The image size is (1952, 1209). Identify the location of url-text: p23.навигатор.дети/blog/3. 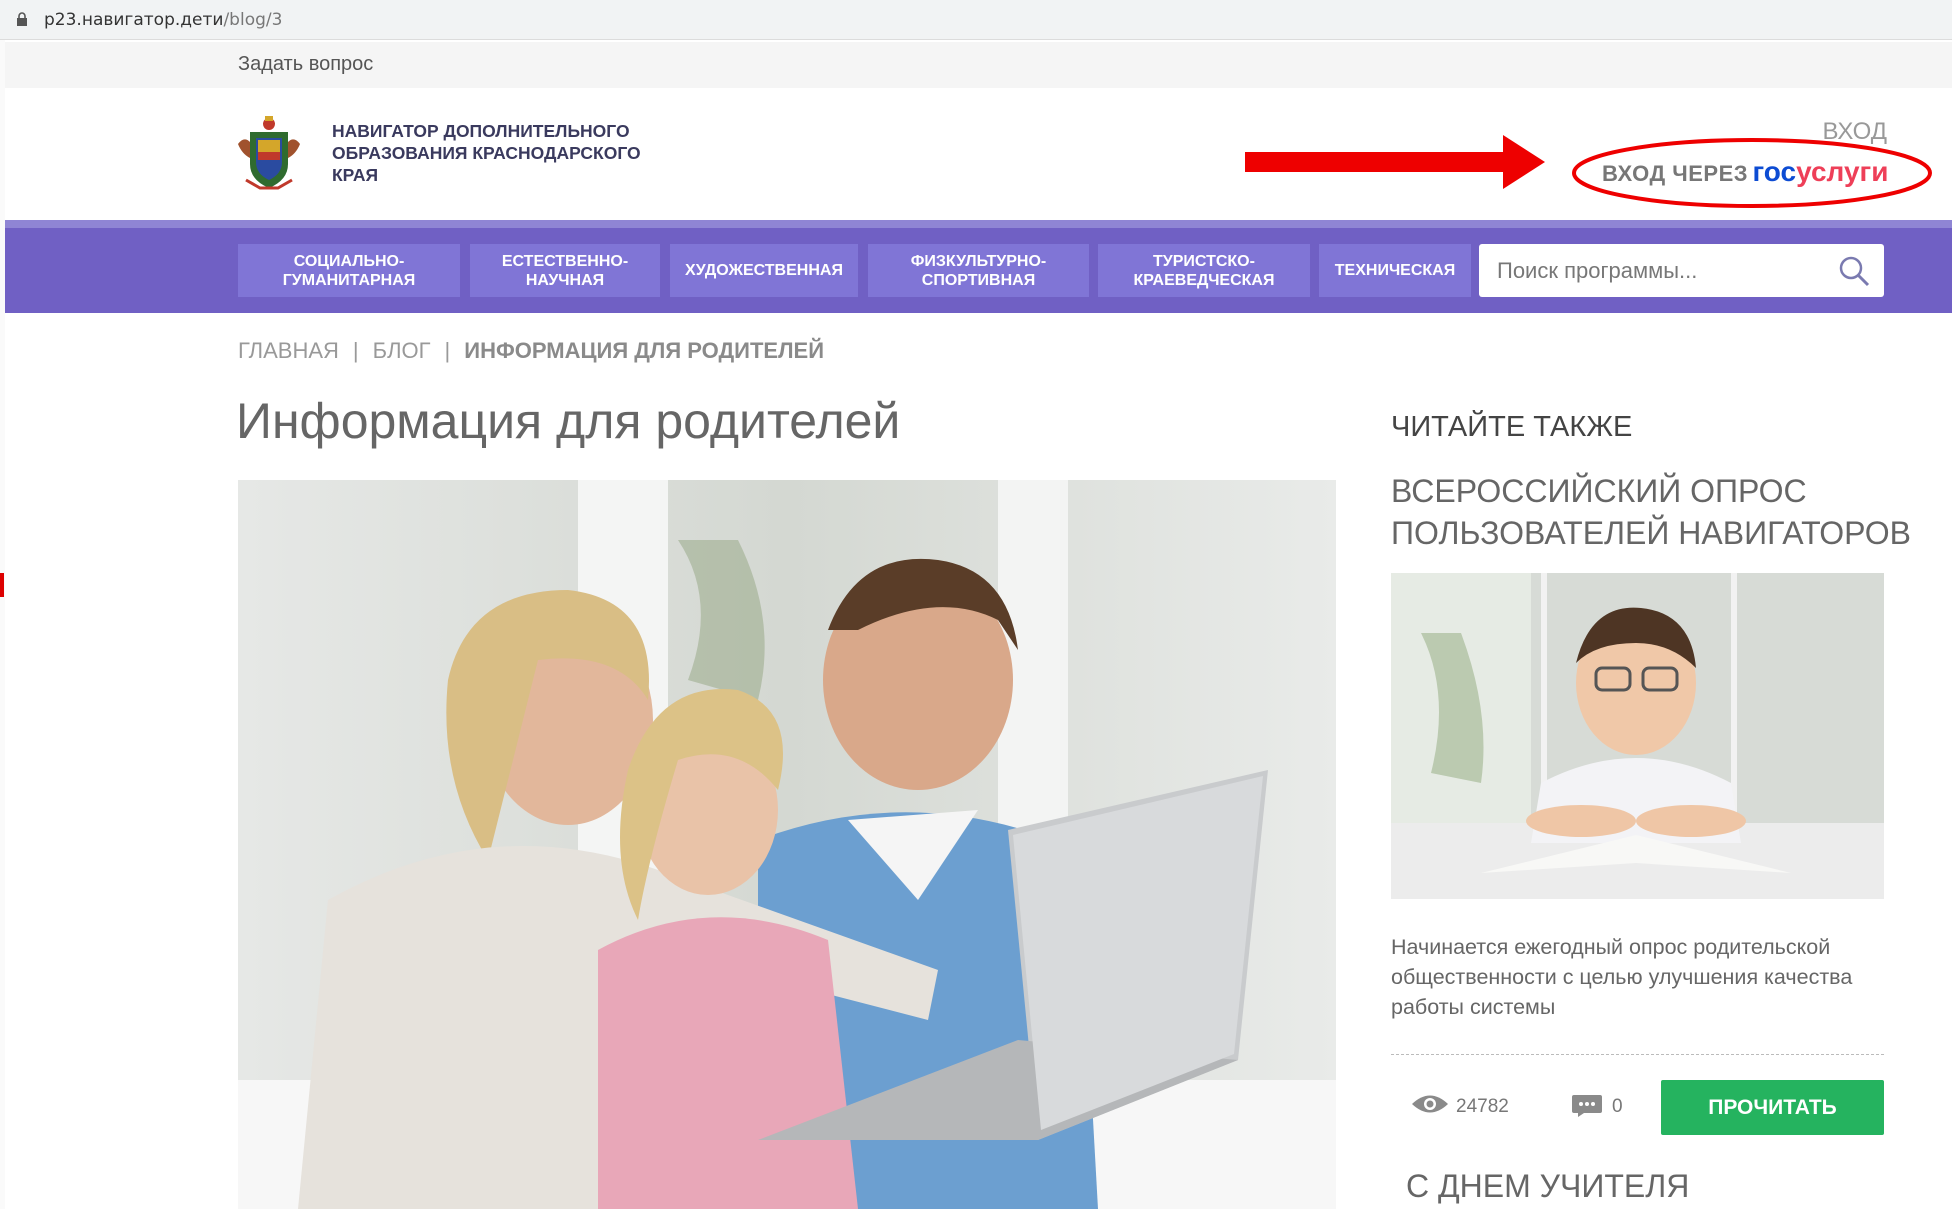
(163, 20).